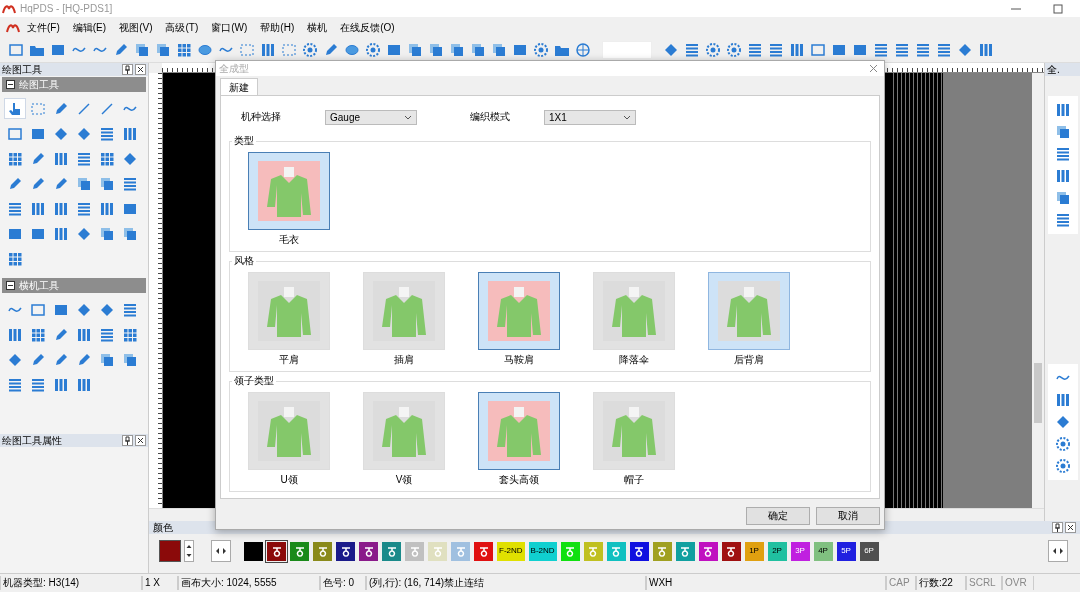 The height and width of the screenshot is (592, 1080). What do you see at coordinates (778, 516) in the screenshot?
I see `dialog-button: 确定` at bounding box center [778, 516].